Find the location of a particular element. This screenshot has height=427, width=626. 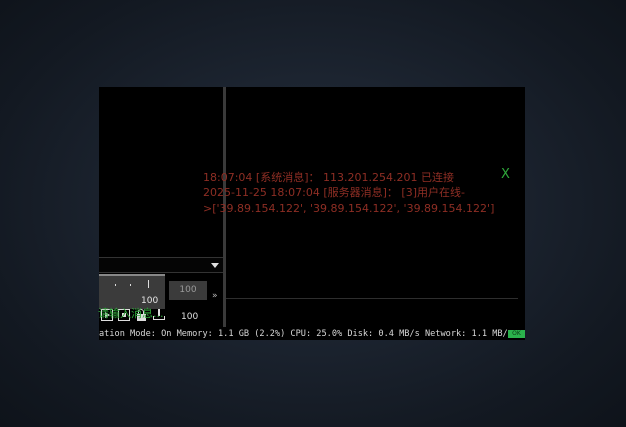

dropdown-arrow-icon is located at coordinates (215, 265).